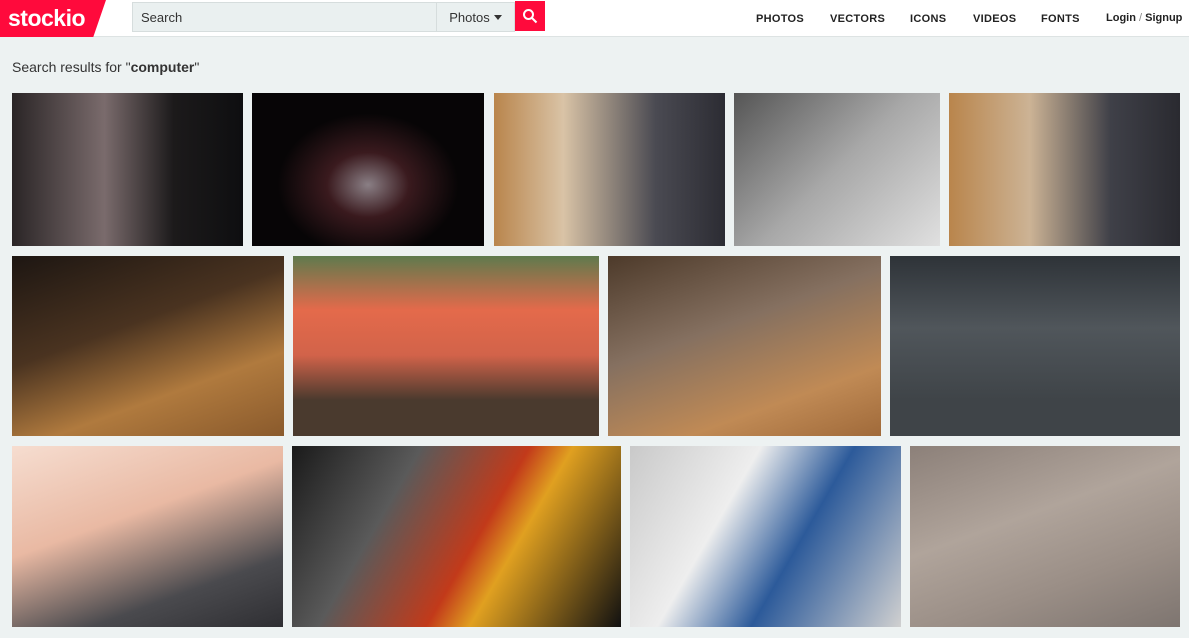  I want to click on result-image-network-cabinet, so click(765, 536).